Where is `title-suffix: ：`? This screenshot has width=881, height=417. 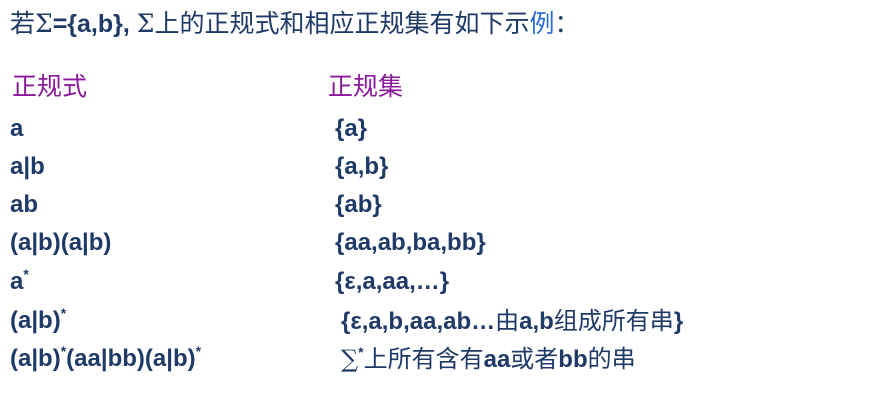 title-suffix: ： is located at coordinates (567, 23).